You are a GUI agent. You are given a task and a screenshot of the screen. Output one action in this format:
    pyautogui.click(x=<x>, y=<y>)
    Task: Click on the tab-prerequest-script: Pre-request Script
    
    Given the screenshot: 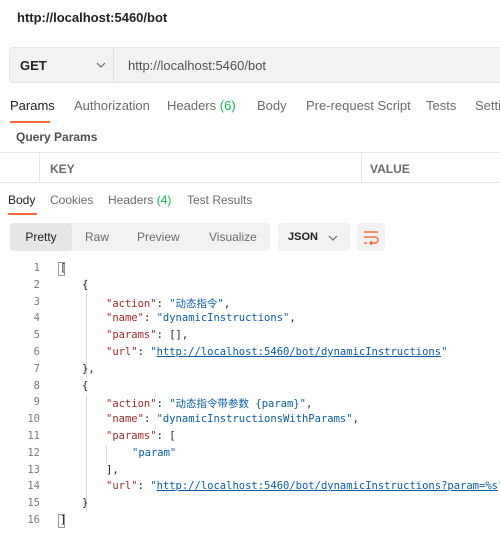 What is the action you would take?
    pyautogui.click(x=358, y=105)
    